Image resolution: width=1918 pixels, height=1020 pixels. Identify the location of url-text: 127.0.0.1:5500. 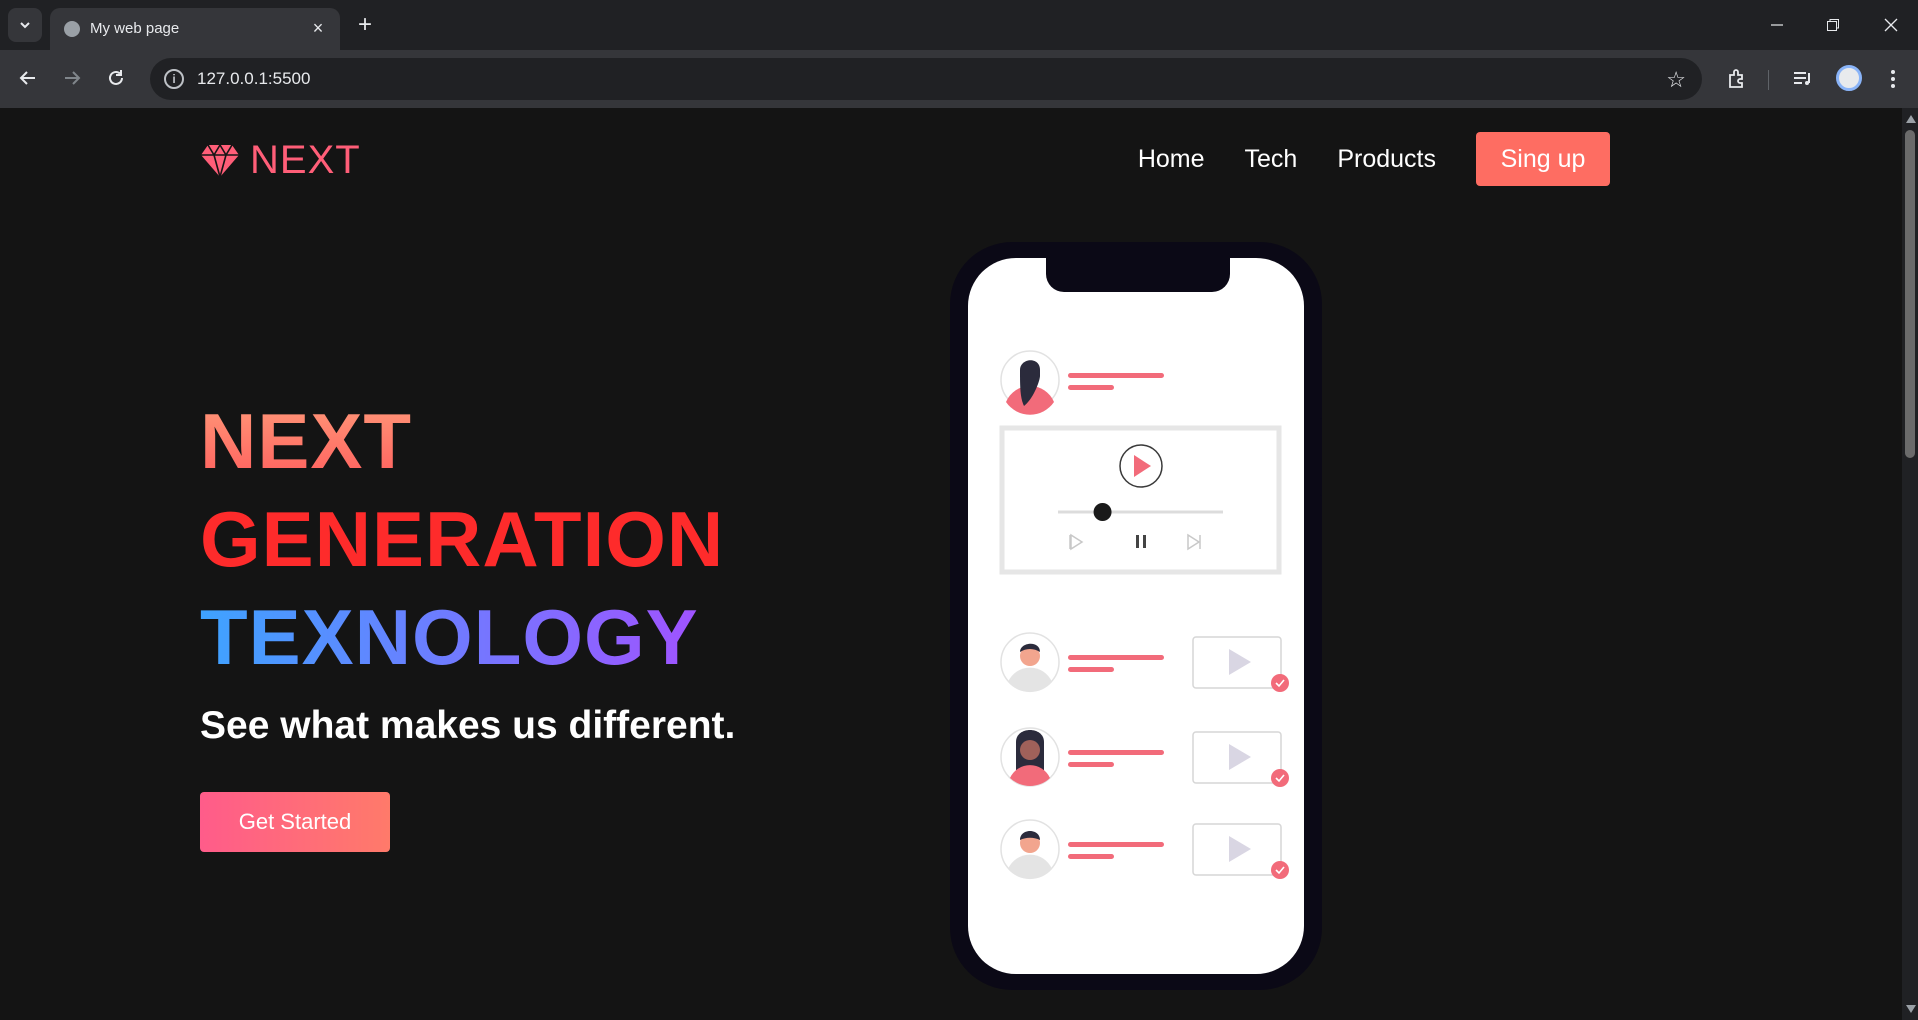
(253, 79).